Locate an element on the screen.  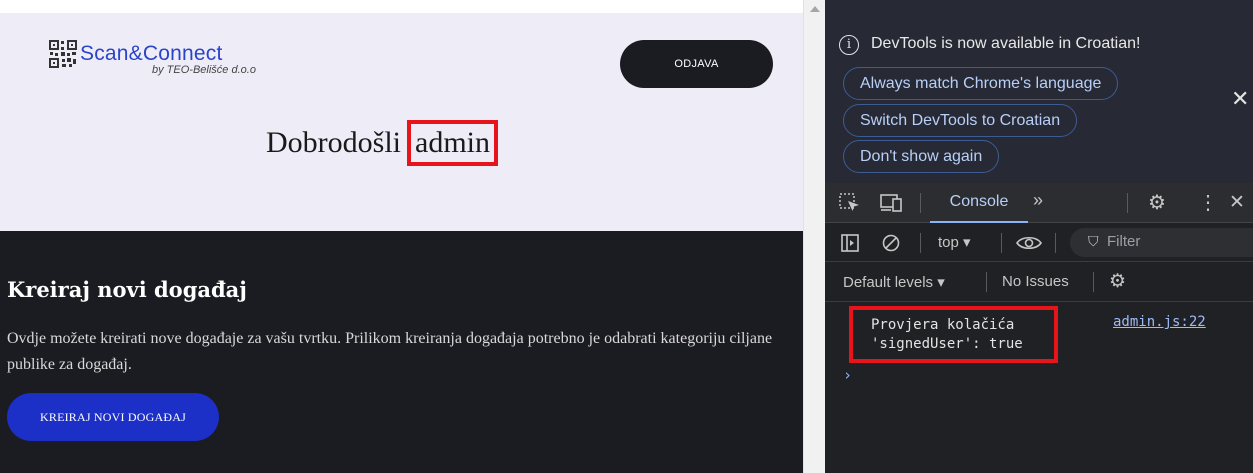
welcome-greeting: Dobrodošli is located at coordinates (333, 142).